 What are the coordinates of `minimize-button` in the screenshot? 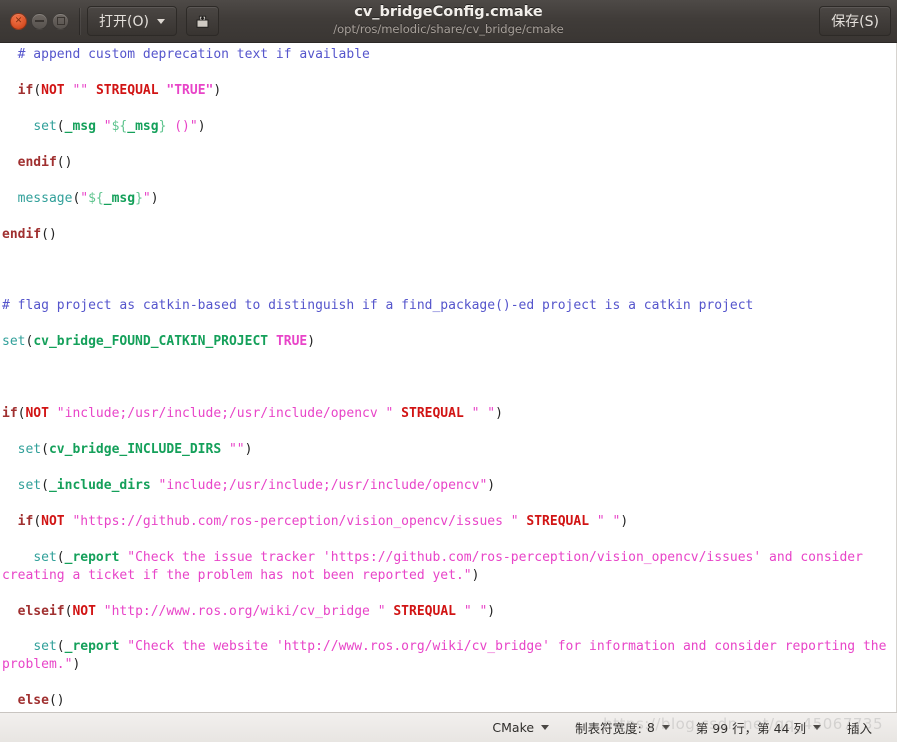 It's located at (39, 21).